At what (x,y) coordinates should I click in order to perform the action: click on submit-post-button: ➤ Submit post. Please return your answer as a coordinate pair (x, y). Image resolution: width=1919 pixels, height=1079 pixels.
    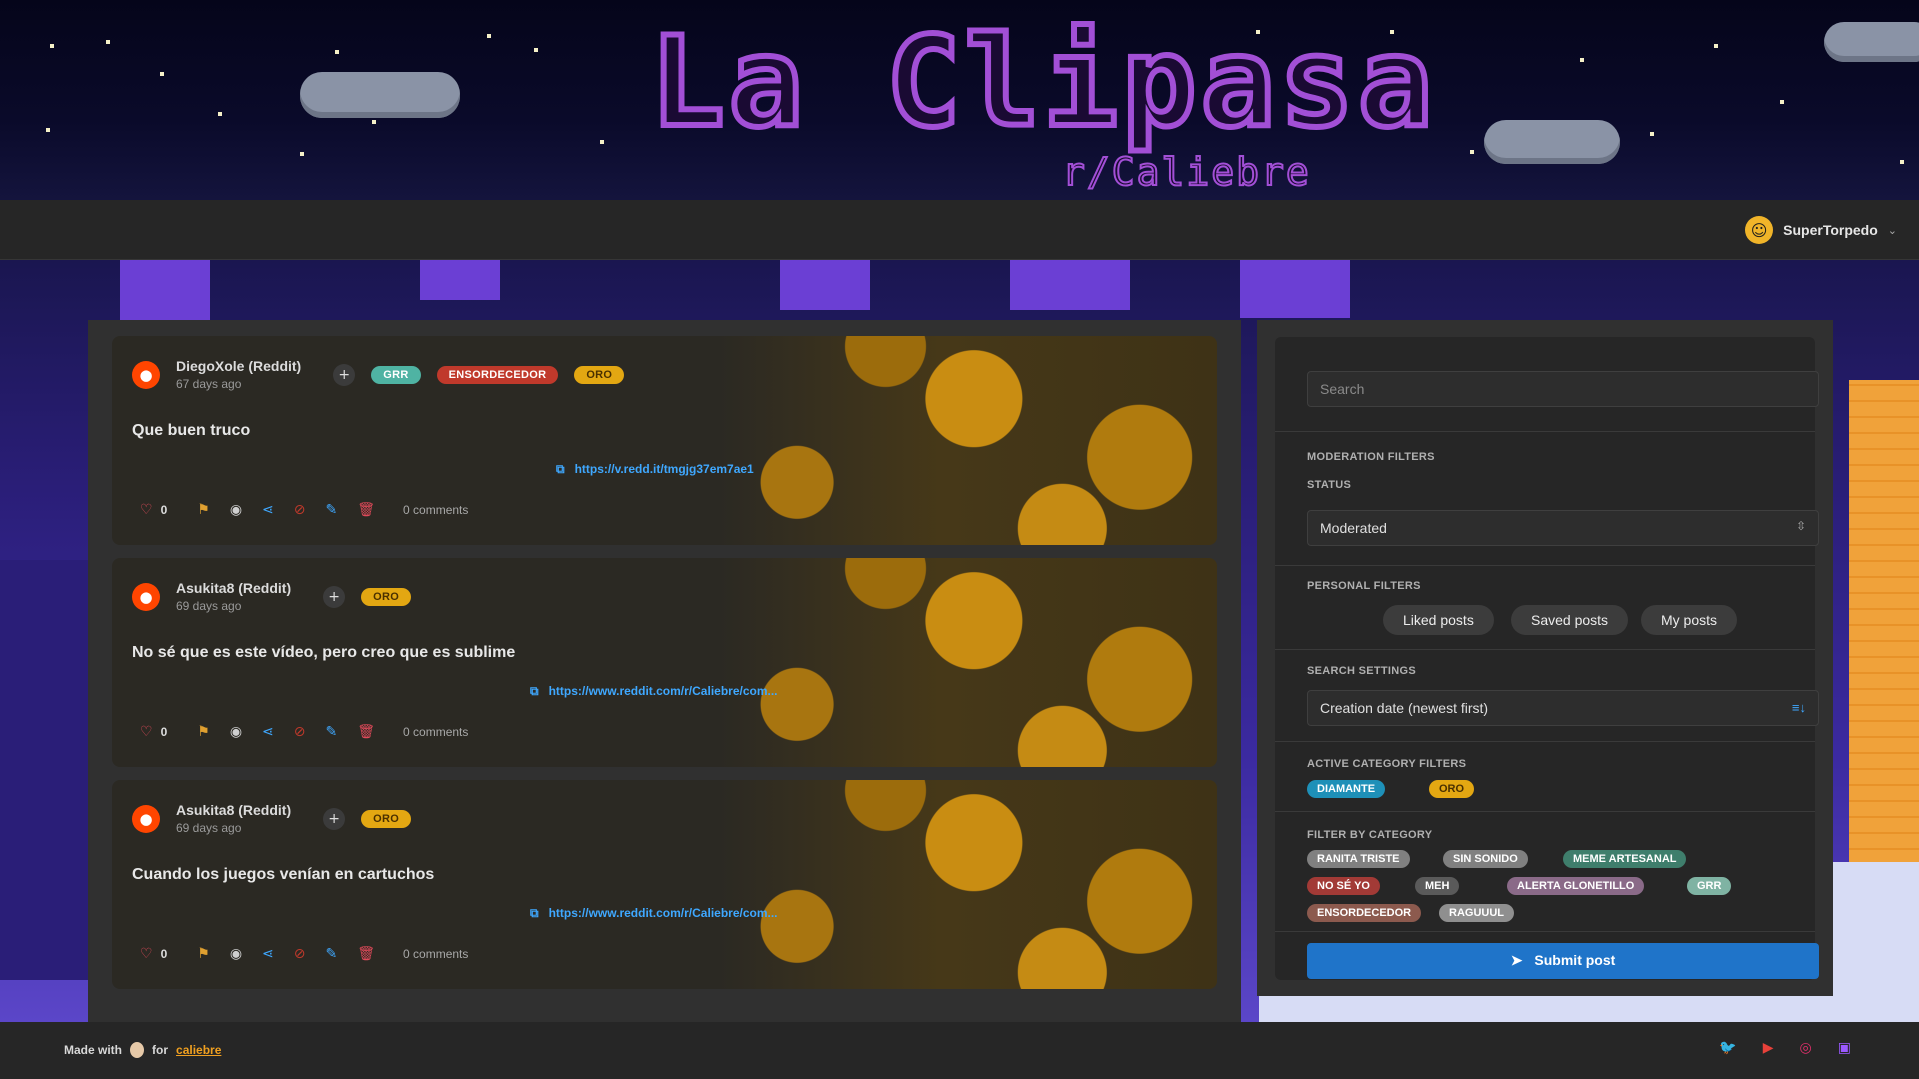
    Looking at the image, I should click on (1563, 961).